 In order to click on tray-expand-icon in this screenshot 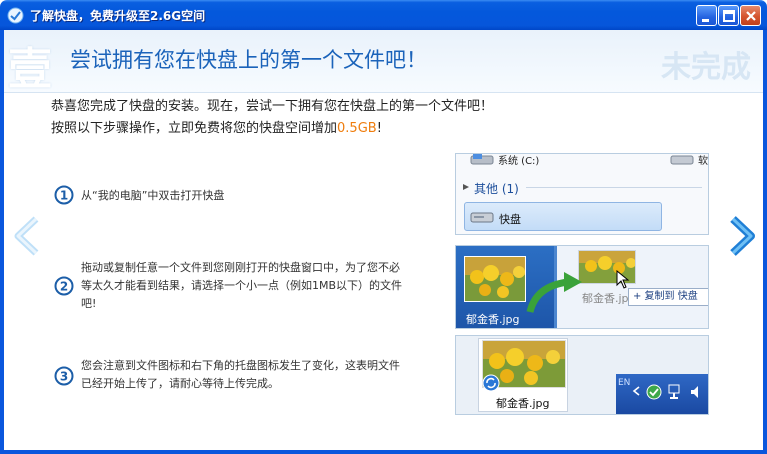, I will do `click(636, 391)`.